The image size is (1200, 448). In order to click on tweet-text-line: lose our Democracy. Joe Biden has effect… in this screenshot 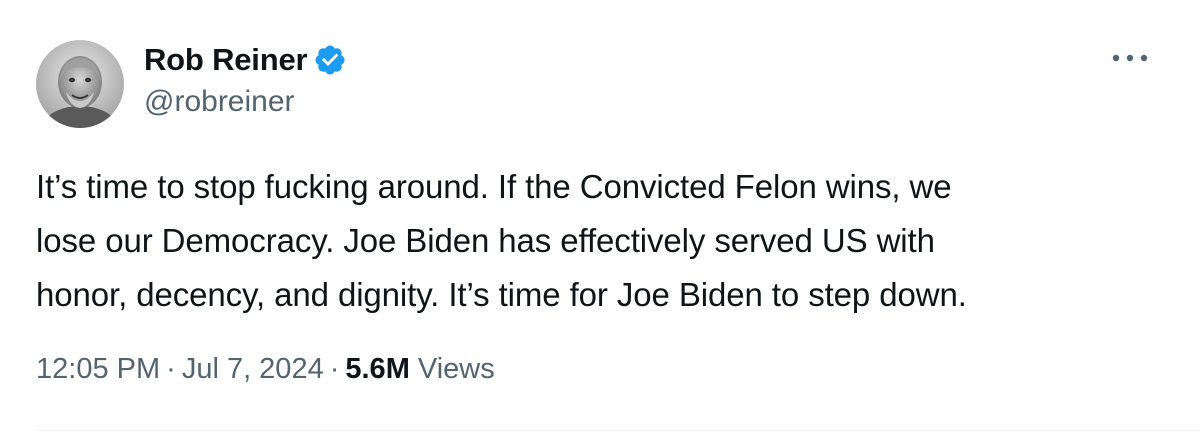, I will do `click(485, 240)`.